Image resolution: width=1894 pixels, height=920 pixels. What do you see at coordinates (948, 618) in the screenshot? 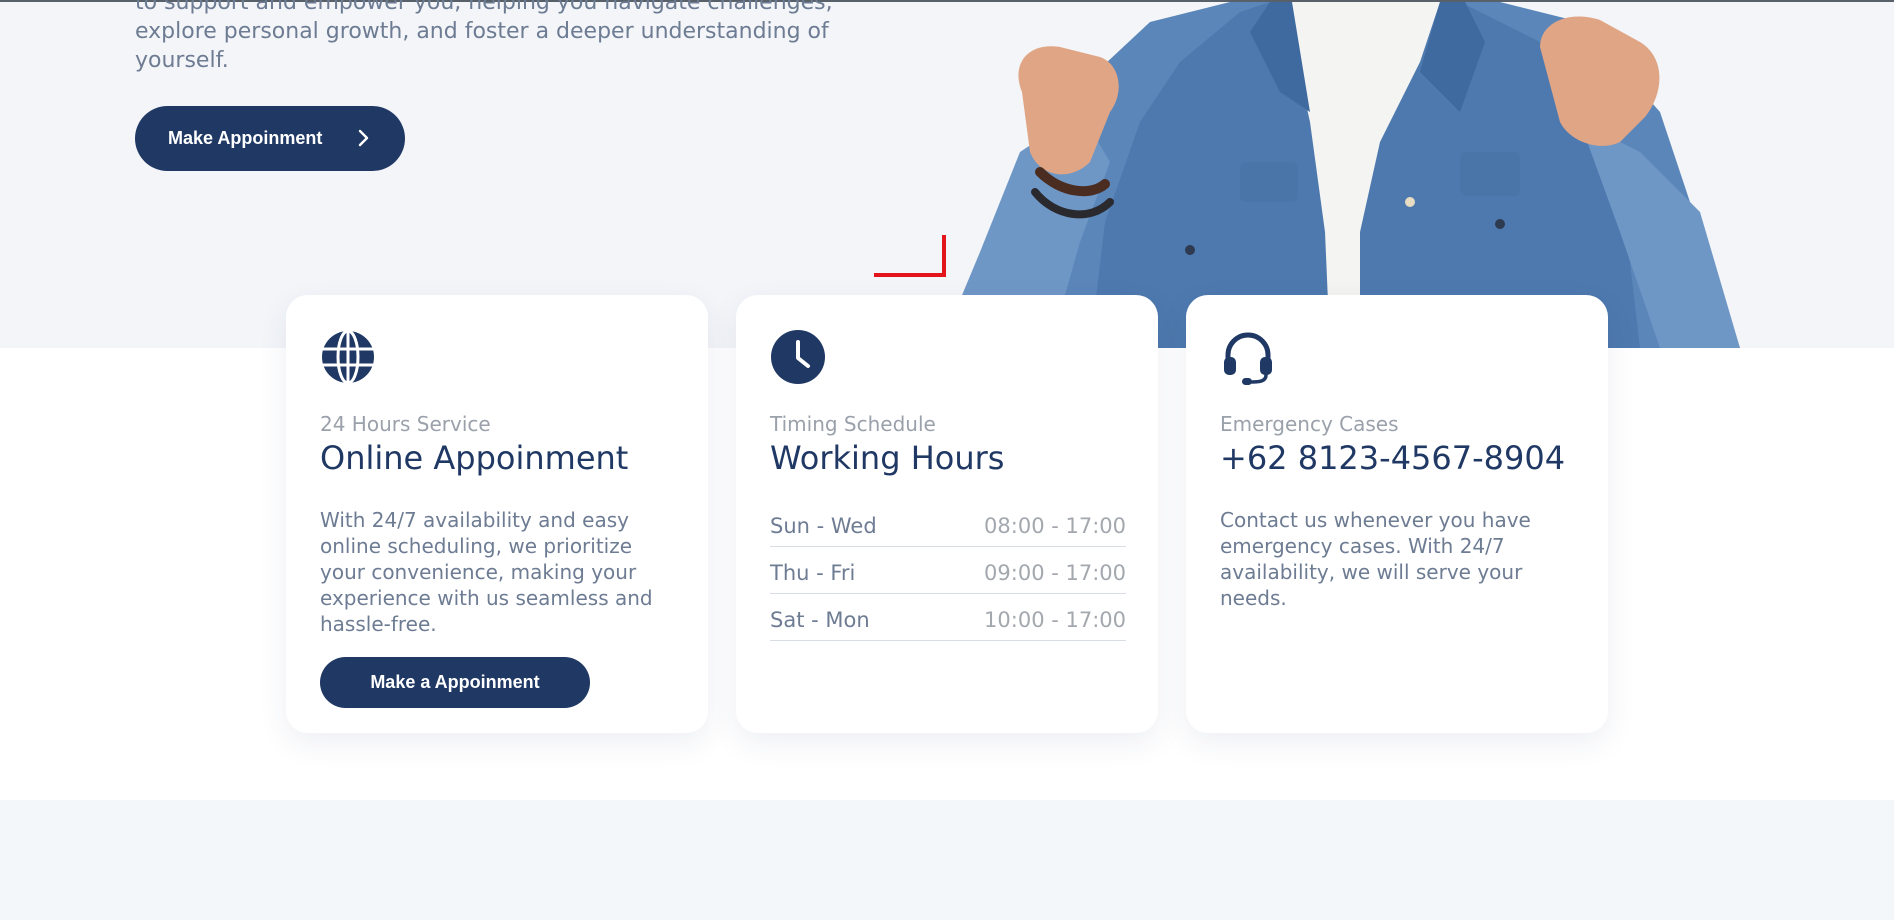
I see `hours-row: Sat - Mon 10:00 - 17:00` at bounding box center [948, 618].